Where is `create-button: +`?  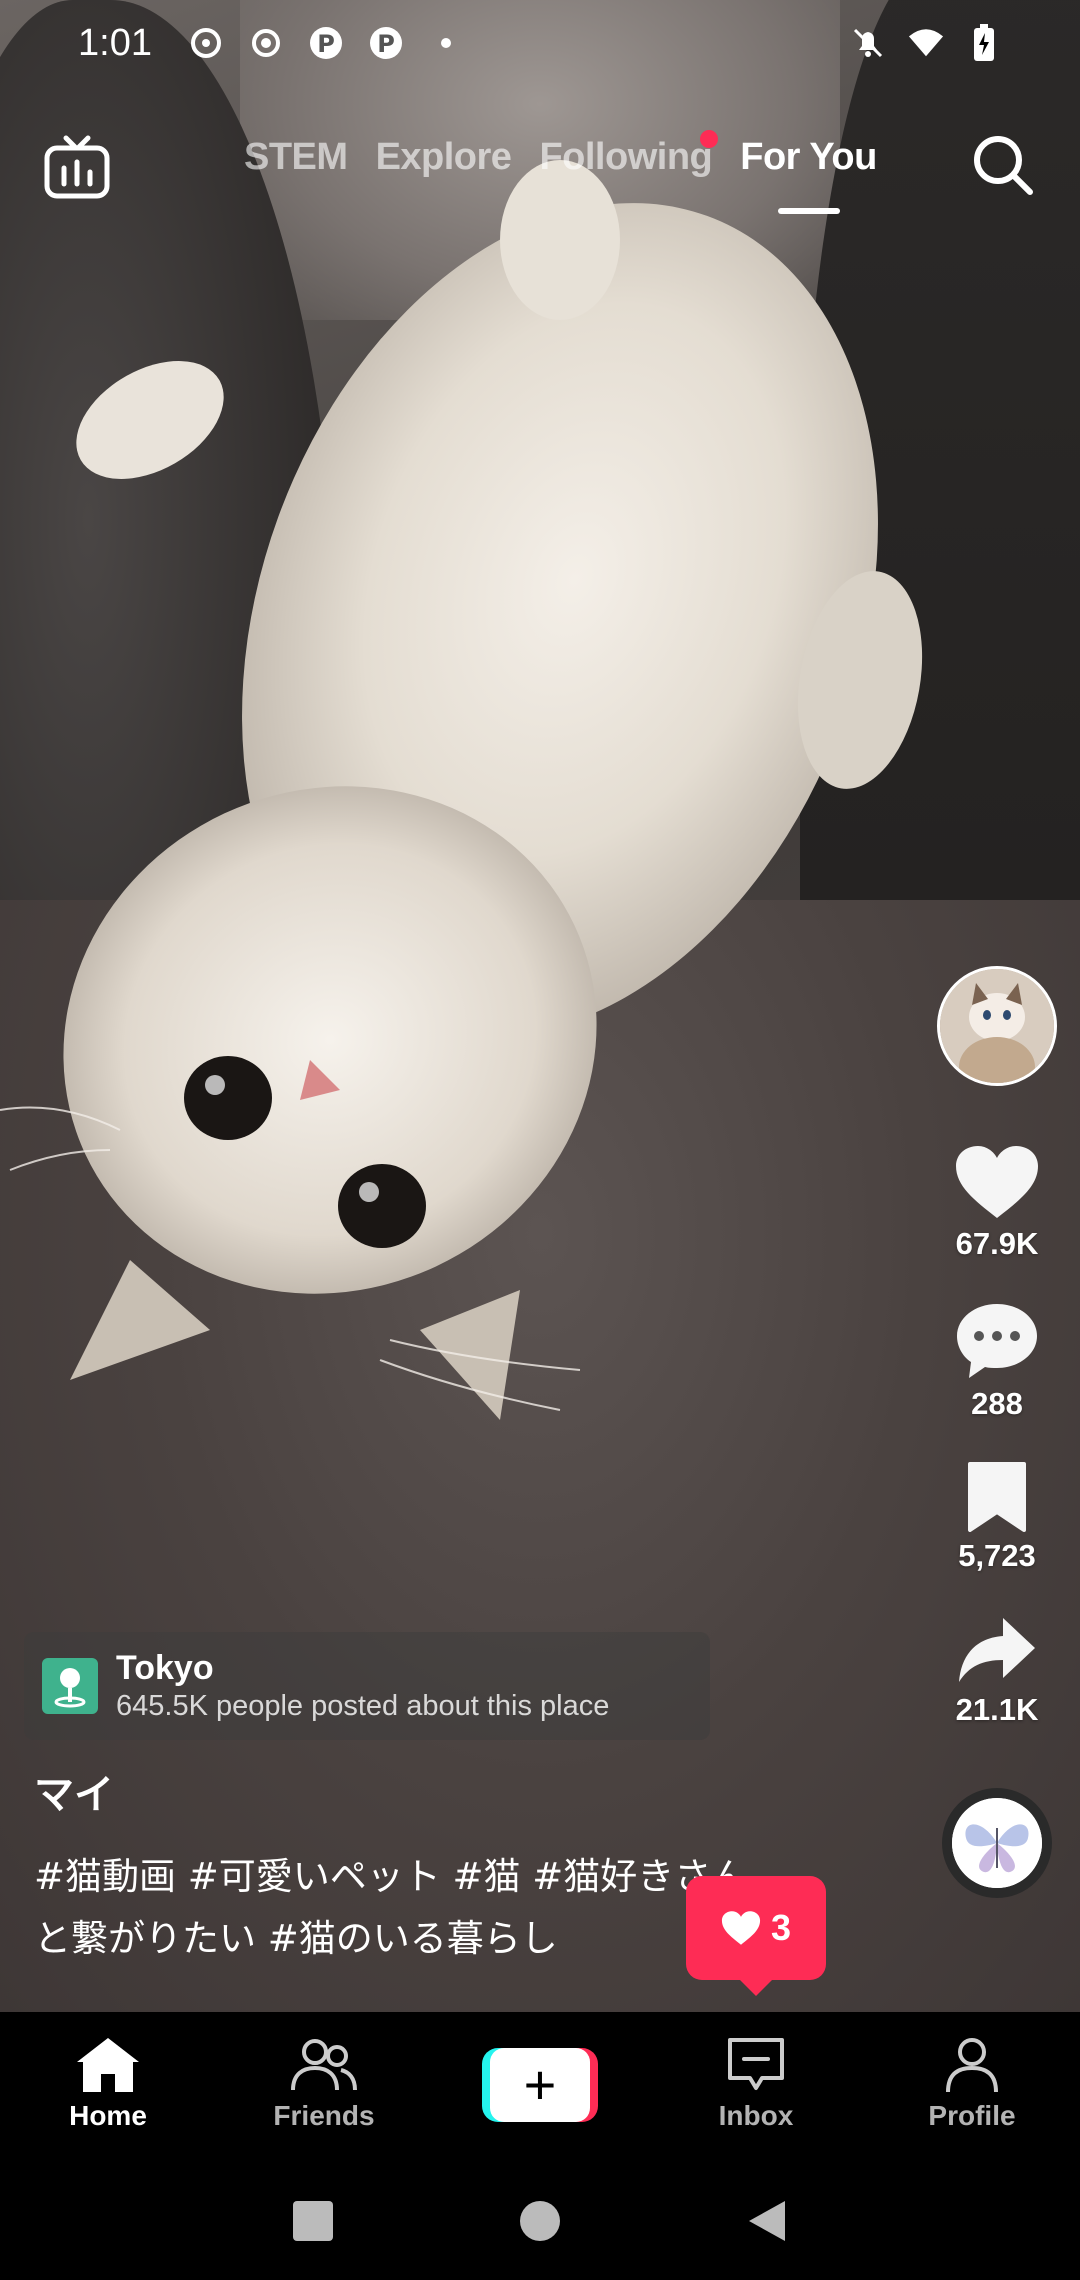
create-button: + is located at coordinates (540, 2085).